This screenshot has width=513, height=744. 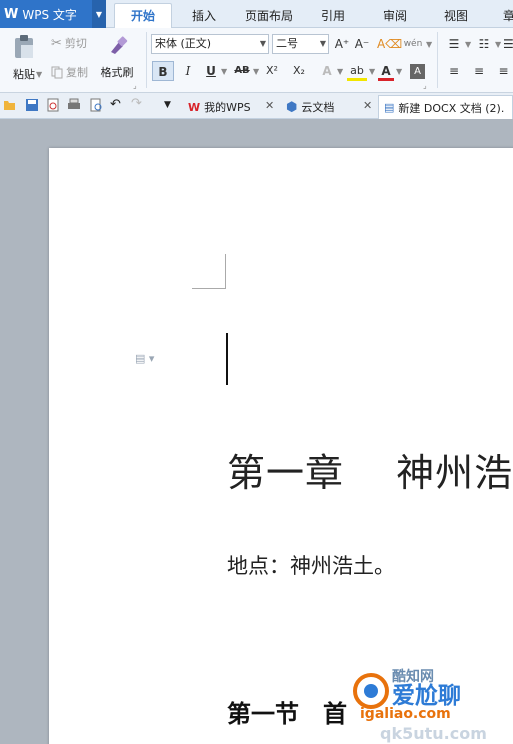 What do you see at coordinates (10, 105) in the screenshot?
I see `open-folder-icon` at bounding box center [10, 105].